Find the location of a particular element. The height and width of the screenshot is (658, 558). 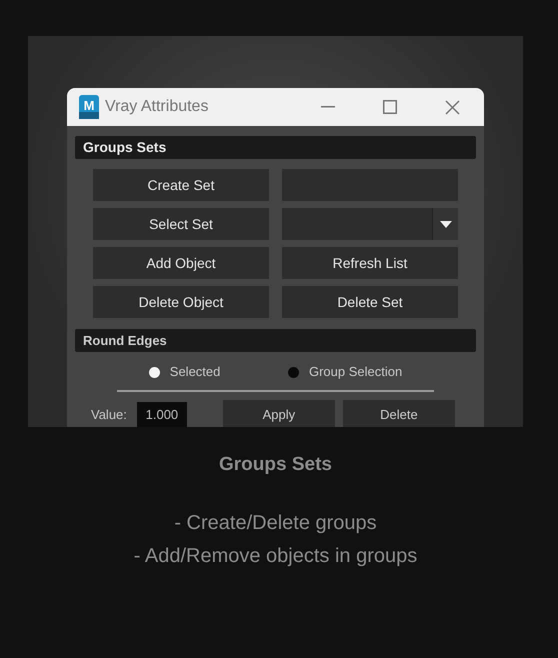

button: Delete is located at coordinates (398, 413).